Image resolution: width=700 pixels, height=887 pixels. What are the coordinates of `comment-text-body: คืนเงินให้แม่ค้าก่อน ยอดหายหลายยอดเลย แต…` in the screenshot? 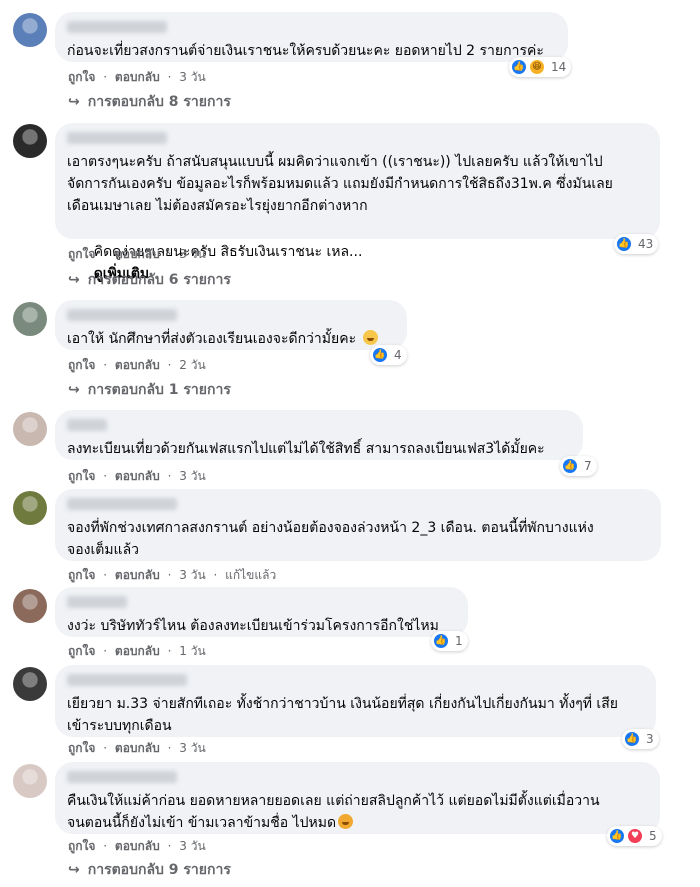 It's located at (333, 812).